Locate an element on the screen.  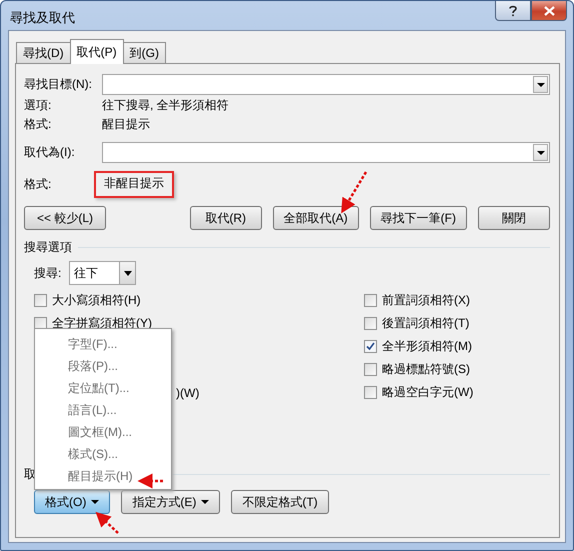
info-value: 非醒目提示 is located at coordinates (134, 184).